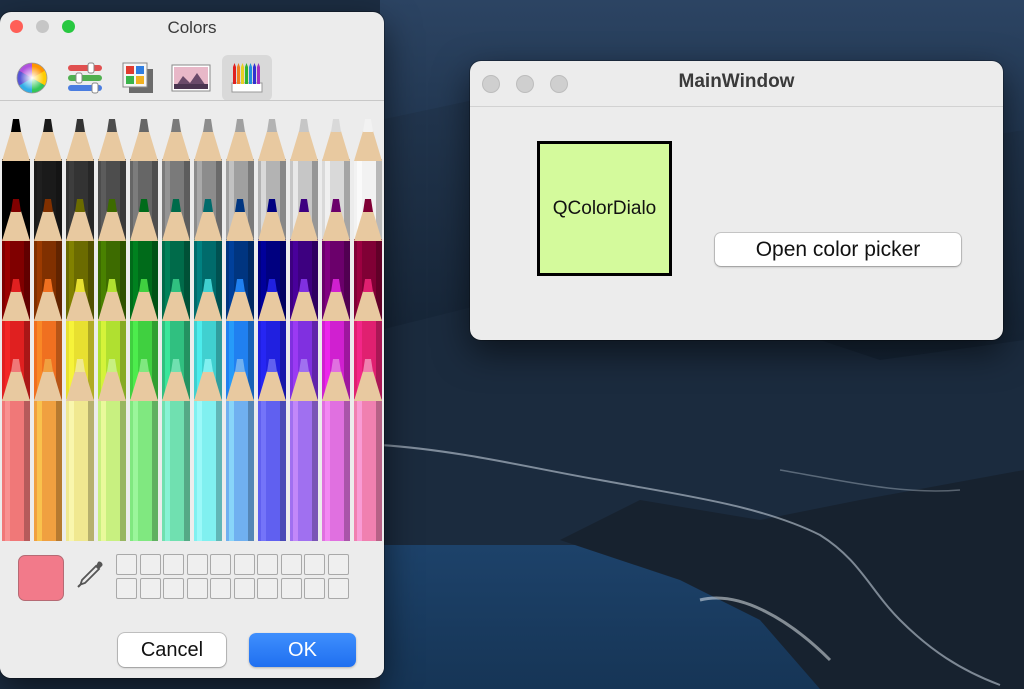 This screenshot has width=1024, height=689. I want to click on eyedropper-icon, so click(90, 574).